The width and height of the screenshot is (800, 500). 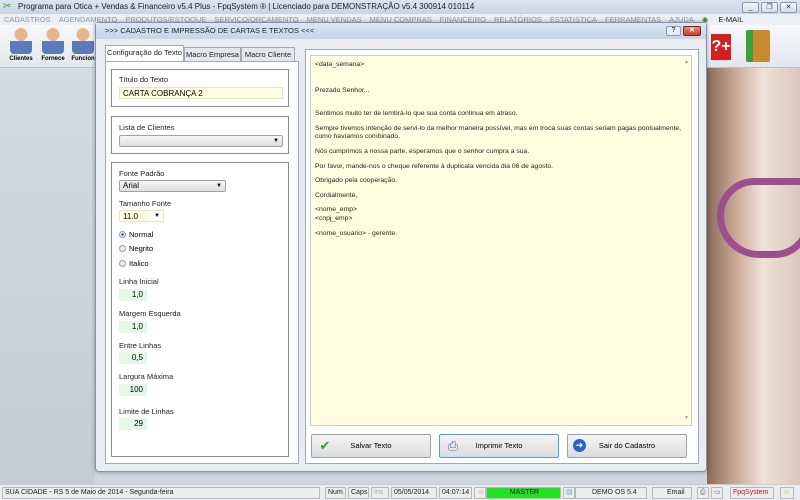 What do you see at coordinates (53, 41) in the screenshot?
I see `user-icon` at bounding box center [53, 41].